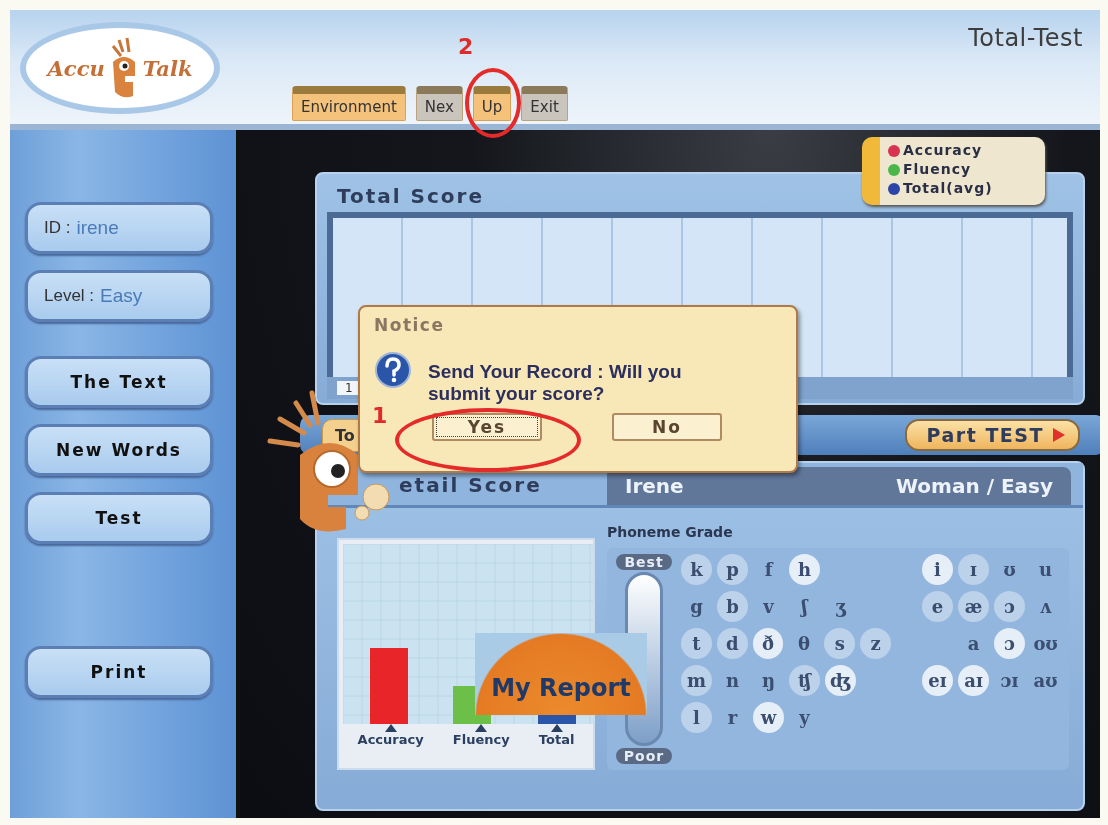  Describe the element at coordinates (380, 415) in the screenshot. I see `annotation-number: 1` at that location.